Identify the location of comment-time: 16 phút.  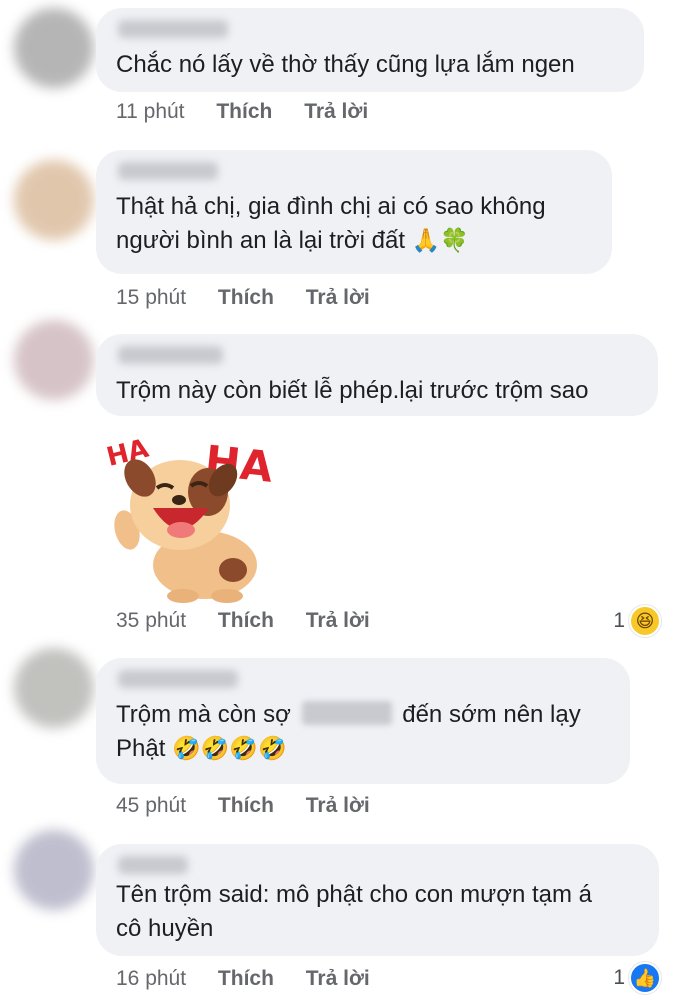
(151, 979).